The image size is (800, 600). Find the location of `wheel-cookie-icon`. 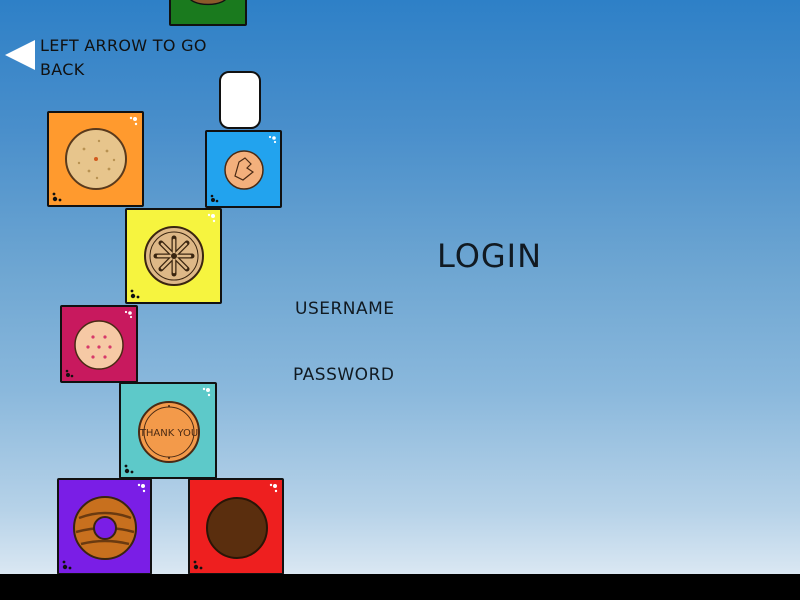

wheel-cookie-icon is located at coordinates (173, 256).